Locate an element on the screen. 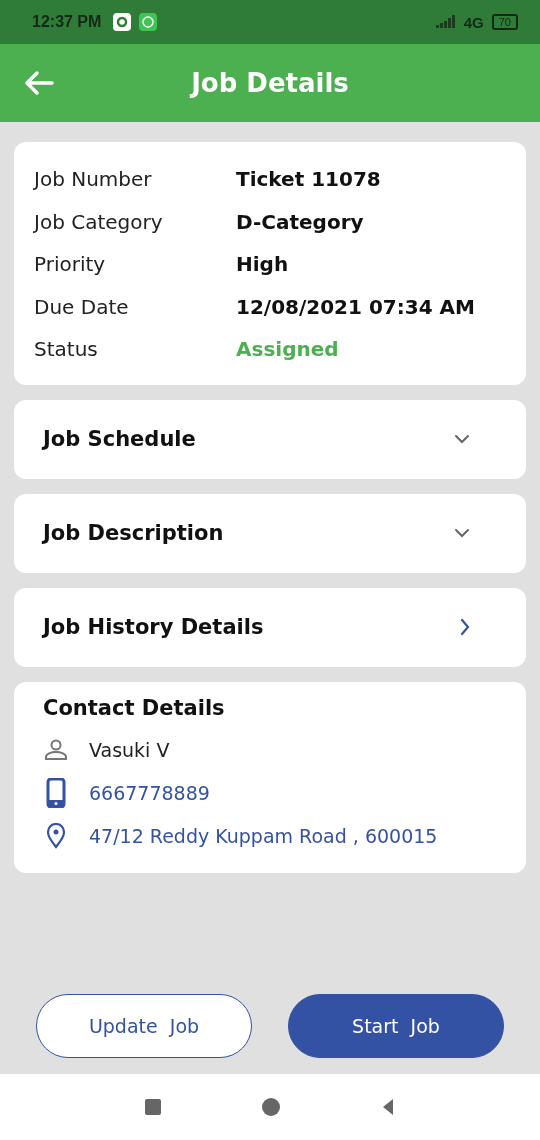 The image size is (540, 1140). battery-icon: 70 is located at coordinates (504, 22).